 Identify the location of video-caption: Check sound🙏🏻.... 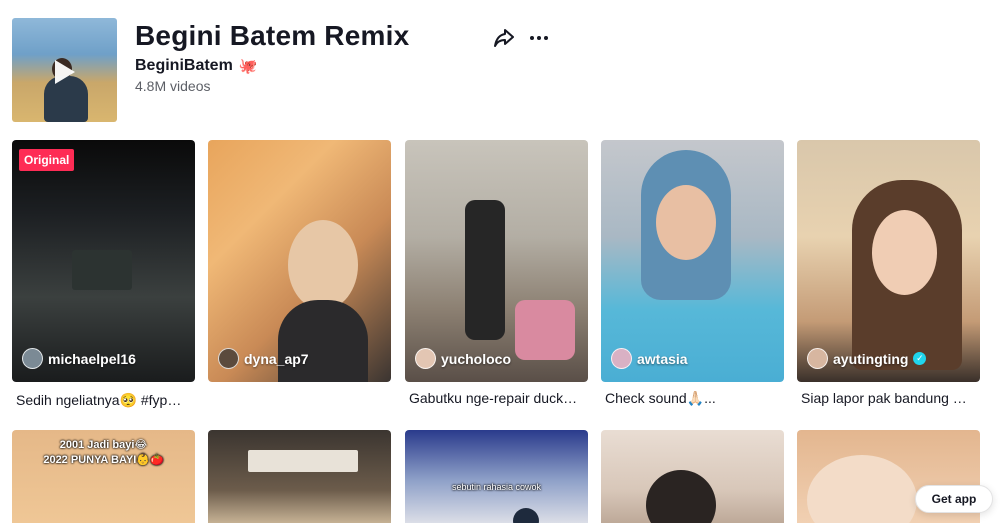
(688, 398).